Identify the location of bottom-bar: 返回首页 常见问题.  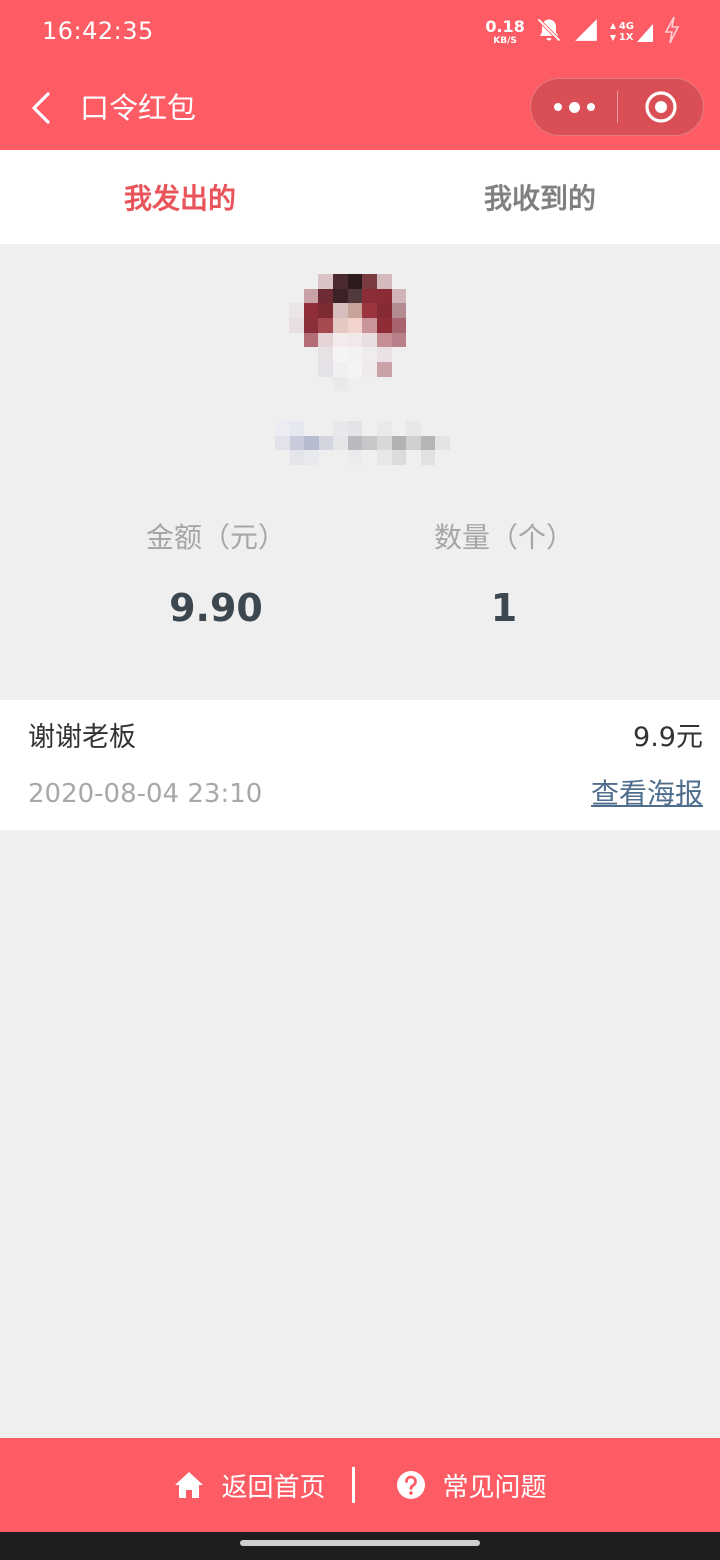
(360, 1485).